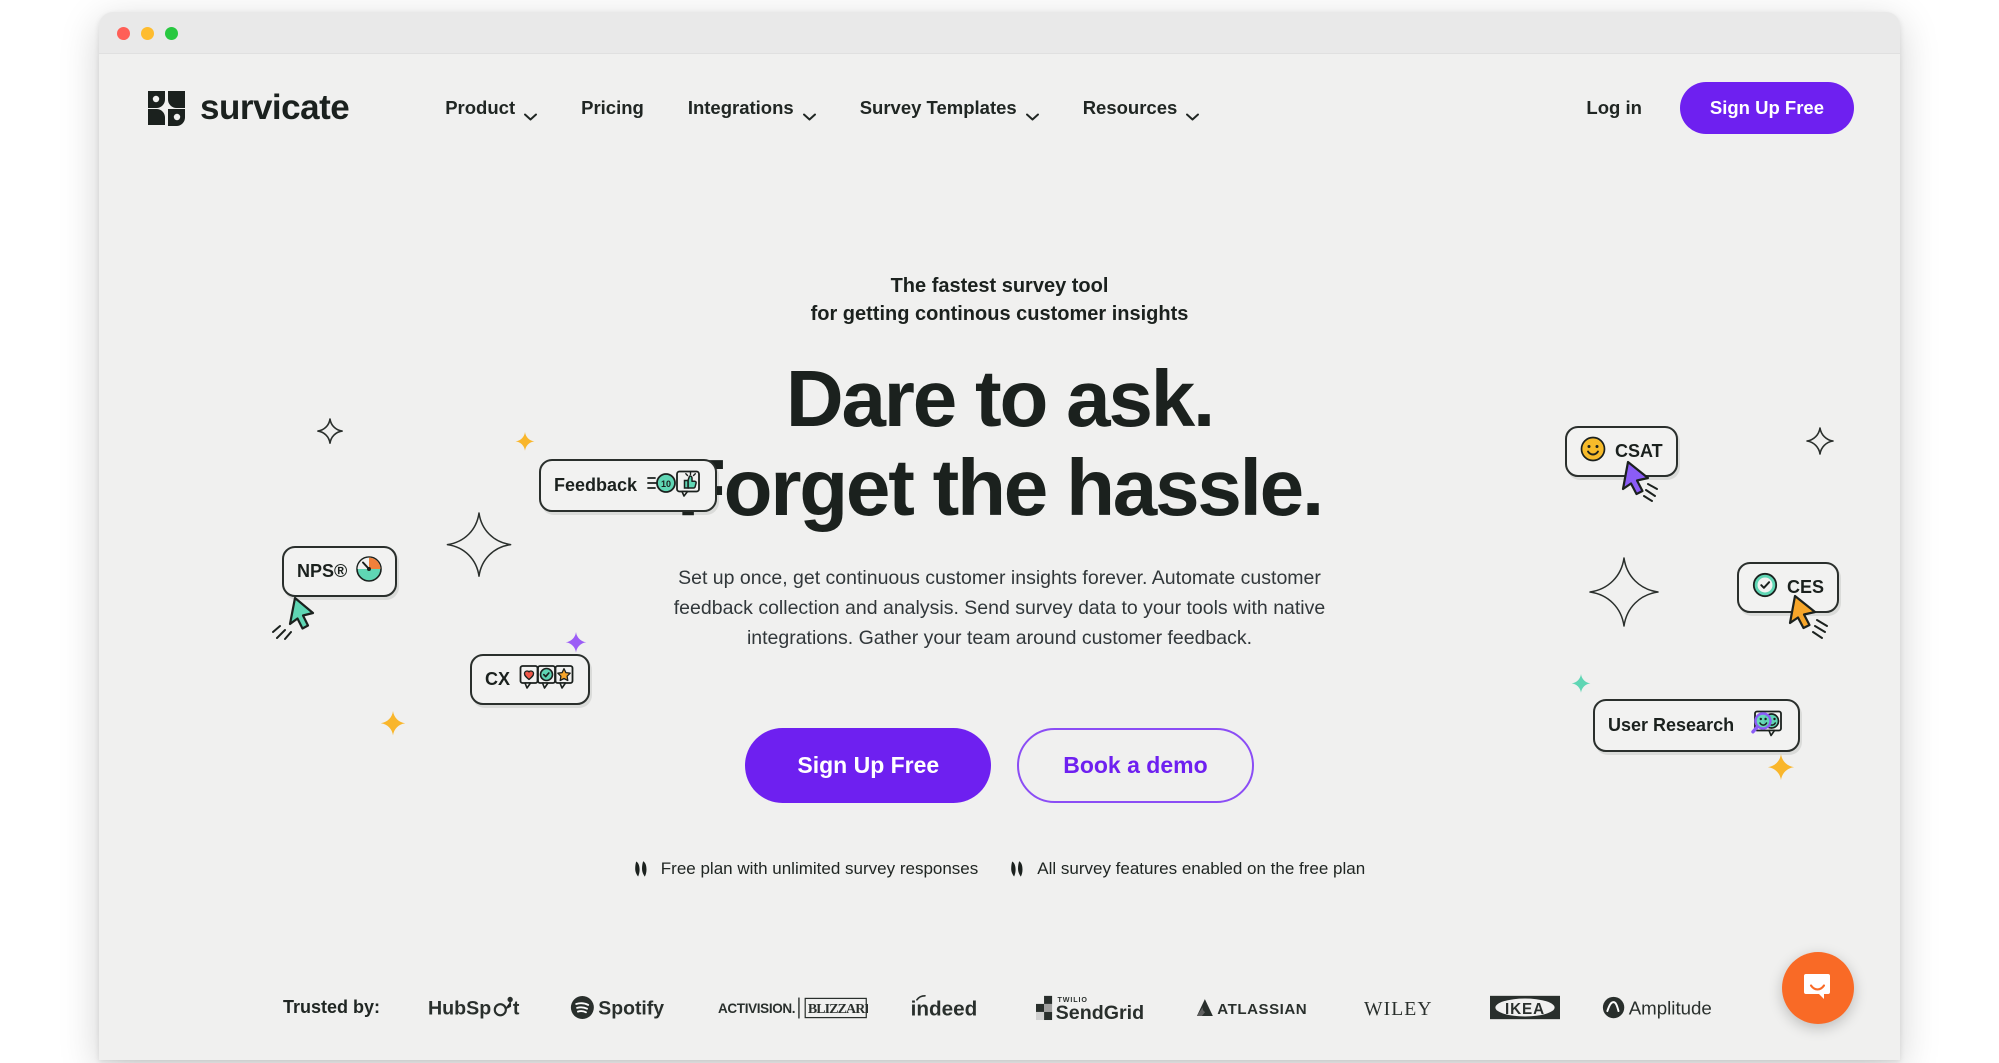 The image size is (1999, 1063). I want to click on svg-text: BLIZZARD, so click(838, 1009).